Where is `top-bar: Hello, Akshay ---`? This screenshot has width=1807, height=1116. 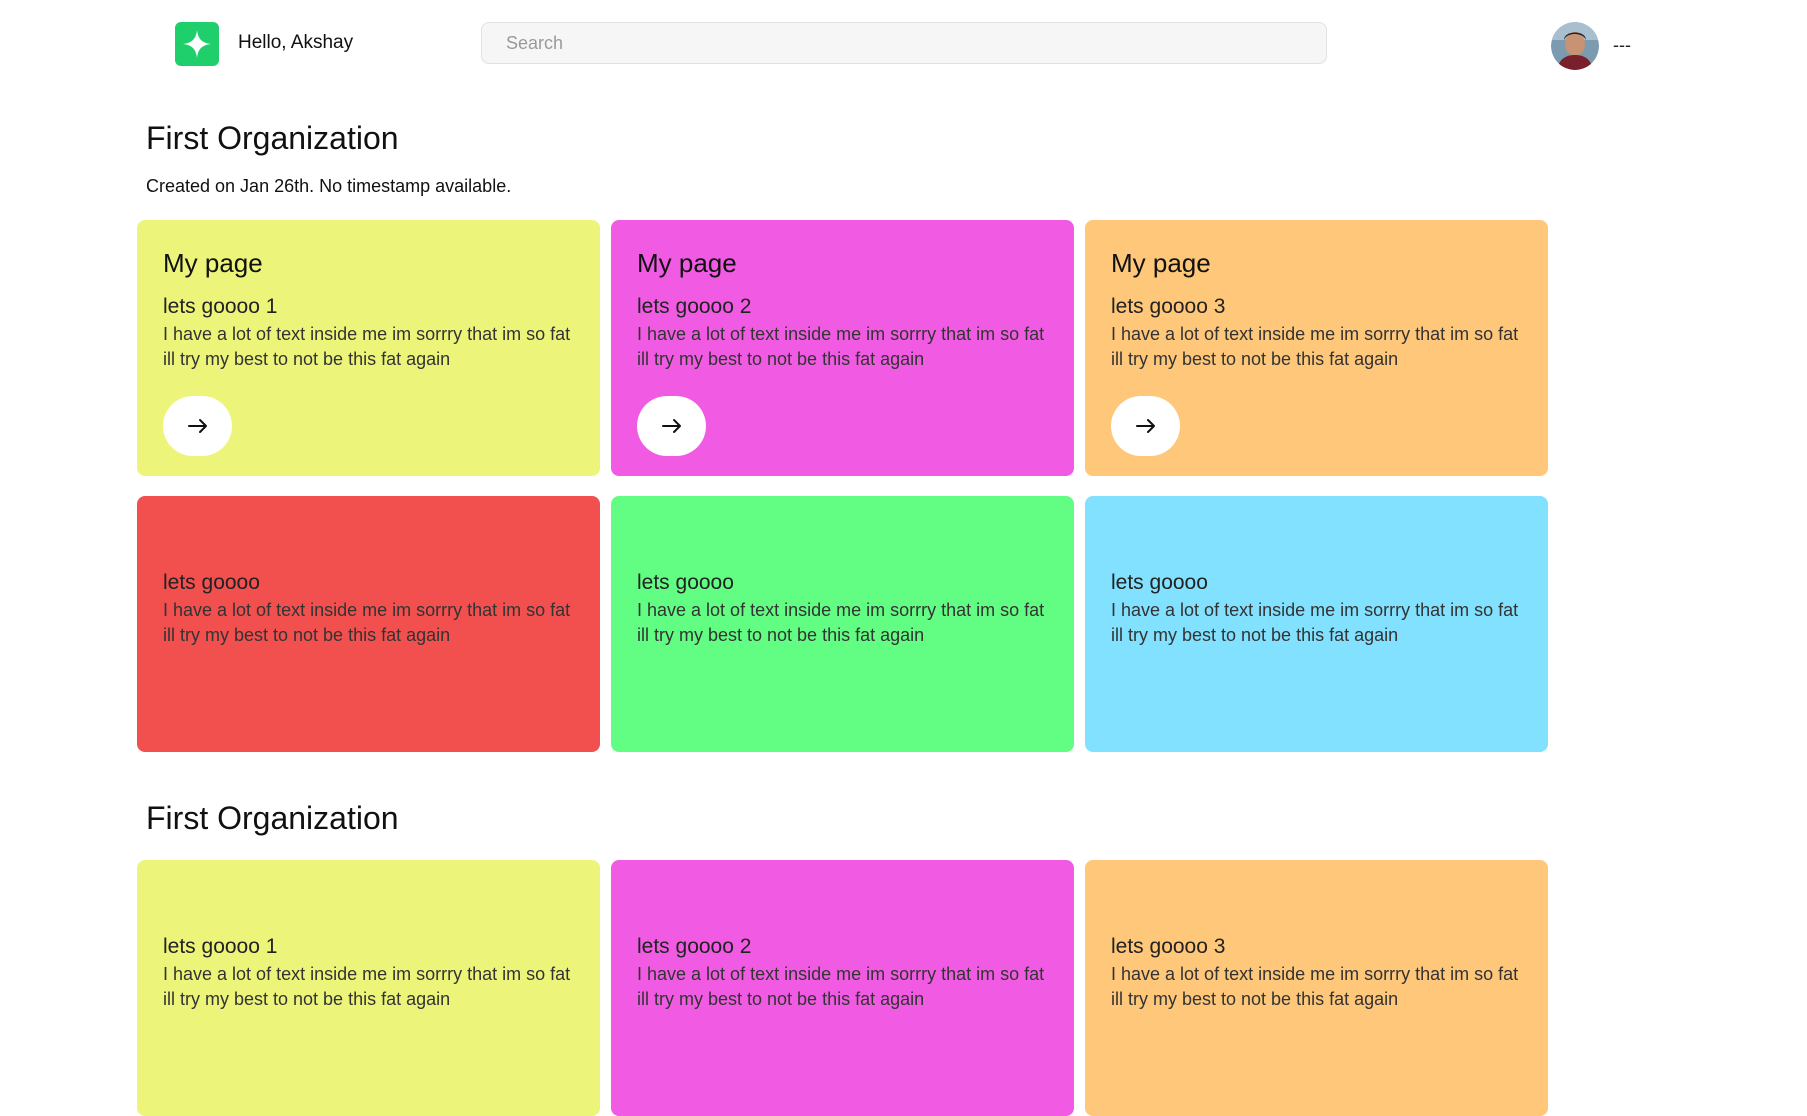 top-bar: Hello, Akshay --- is located at coordinates (903, 45).